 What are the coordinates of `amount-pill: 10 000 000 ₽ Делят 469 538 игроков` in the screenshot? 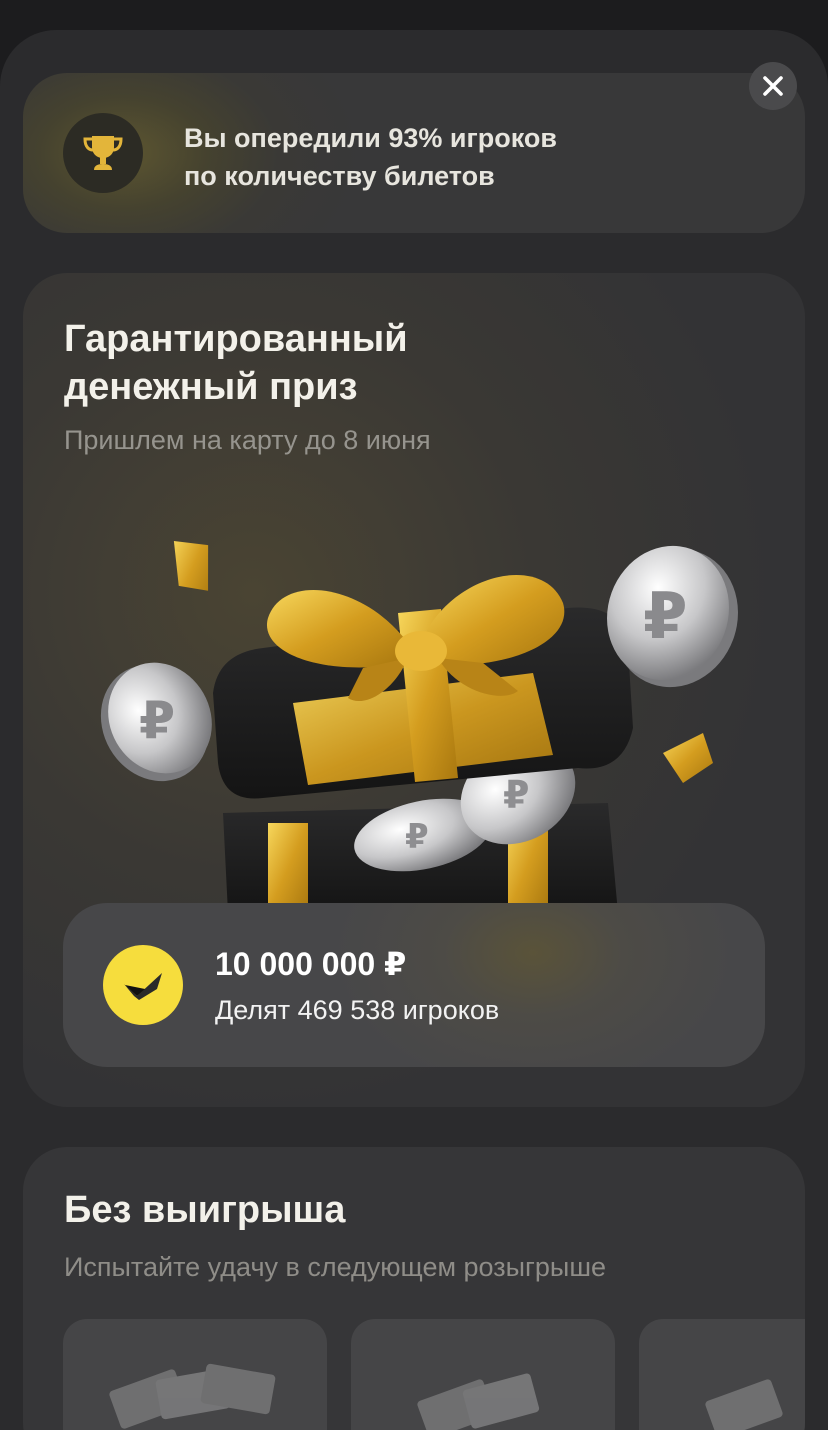 It's located at (414, 985).